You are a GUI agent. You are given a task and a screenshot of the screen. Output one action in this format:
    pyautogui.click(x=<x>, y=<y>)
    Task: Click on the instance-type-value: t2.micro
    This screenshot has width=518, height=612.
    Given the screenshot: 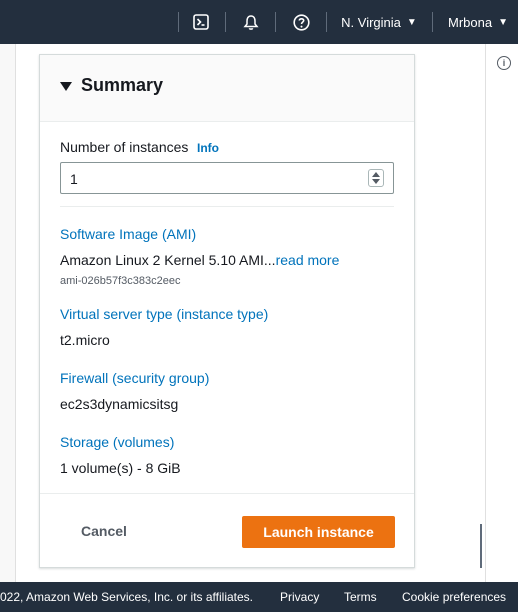 What is the action you would take?
    pyautogui.click(x=85, y=340)
    